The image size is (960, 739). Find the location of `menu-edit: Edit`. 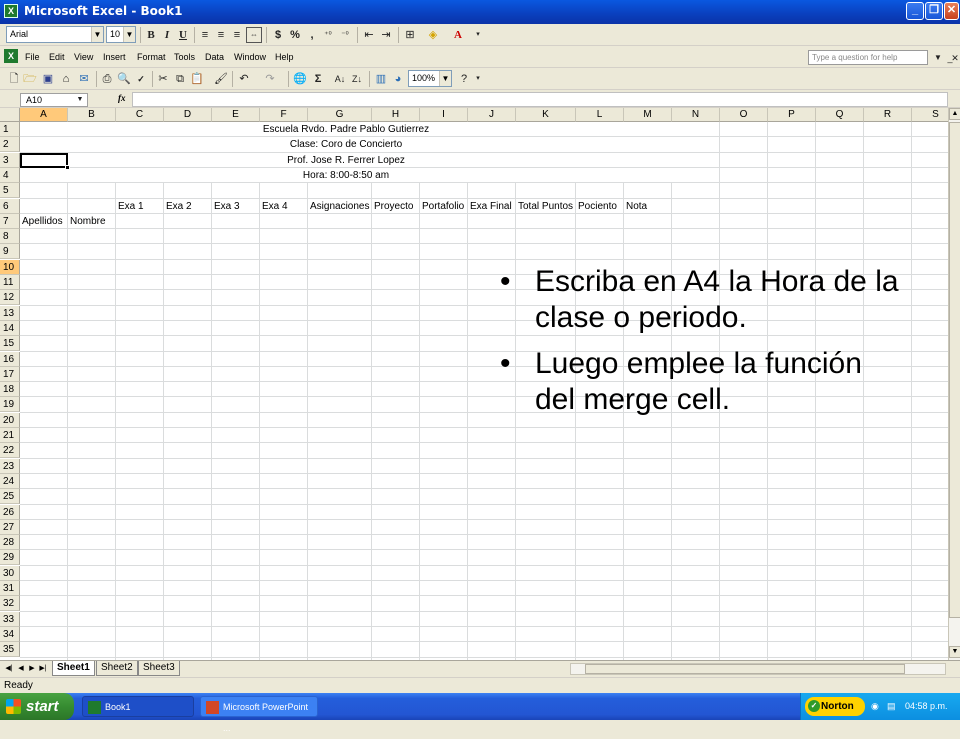

menu-edit: Edit is located at coordinates (57, 57).